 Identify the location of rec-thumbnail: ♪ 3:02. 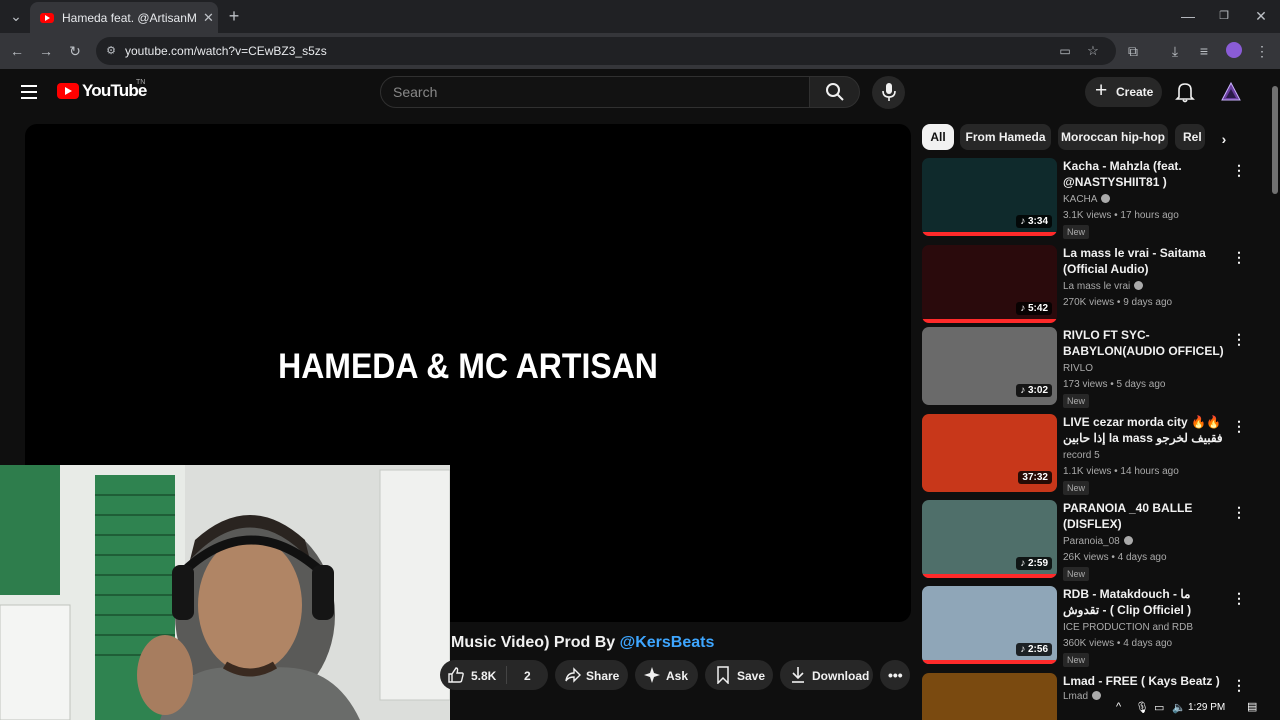
(989, 366).